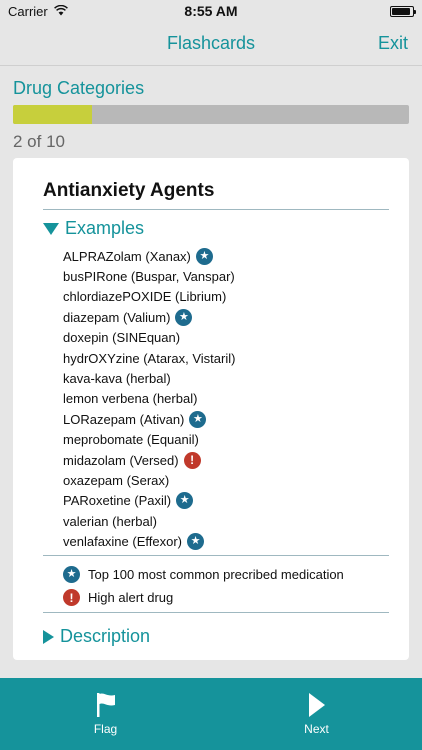 This screenshot has width=422, height=750. Describe the element at coordinates (211, 11) in the screenshot. I see `status-bar: Carrier 8:55 AM` at that location.